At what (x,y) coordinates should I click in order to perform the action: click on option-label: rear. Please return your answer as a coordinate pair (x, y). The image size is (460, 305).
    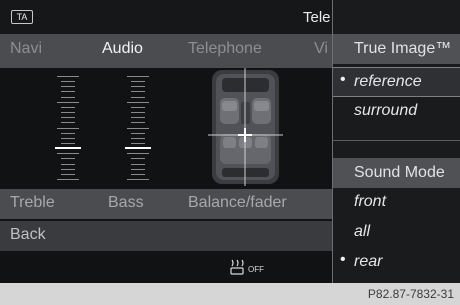
    Looking at the image, I should click on (368, 261).